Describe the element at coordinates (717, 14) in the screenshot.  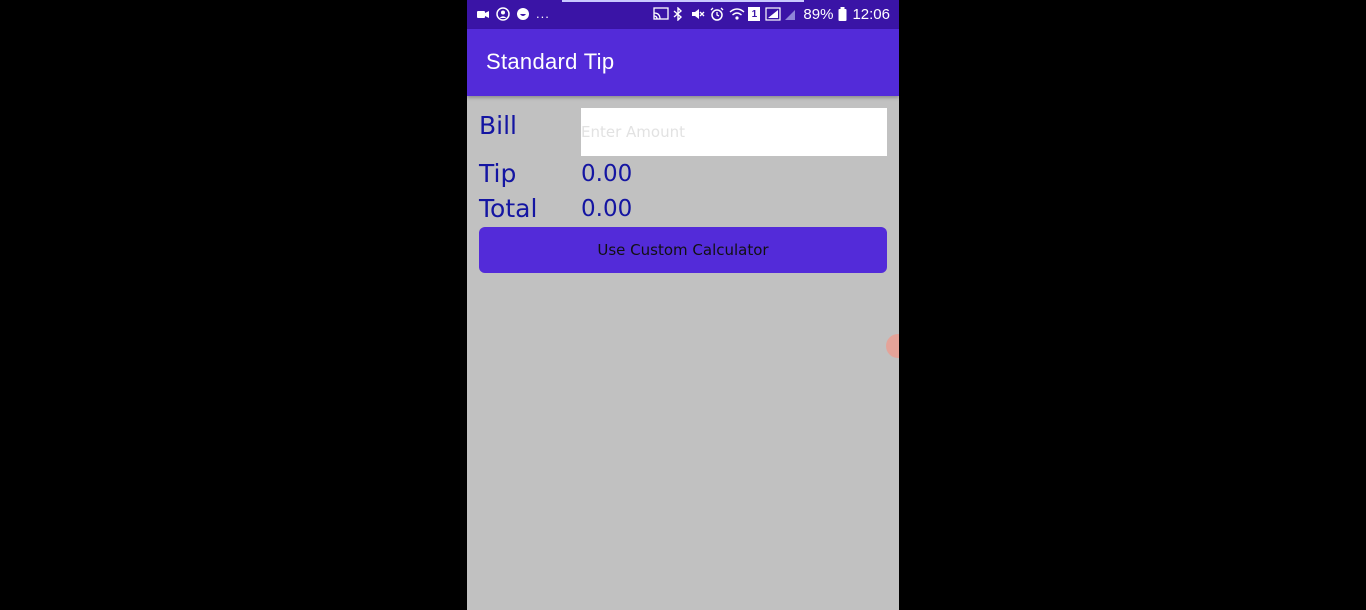
I see `alarm-icon` at that location.